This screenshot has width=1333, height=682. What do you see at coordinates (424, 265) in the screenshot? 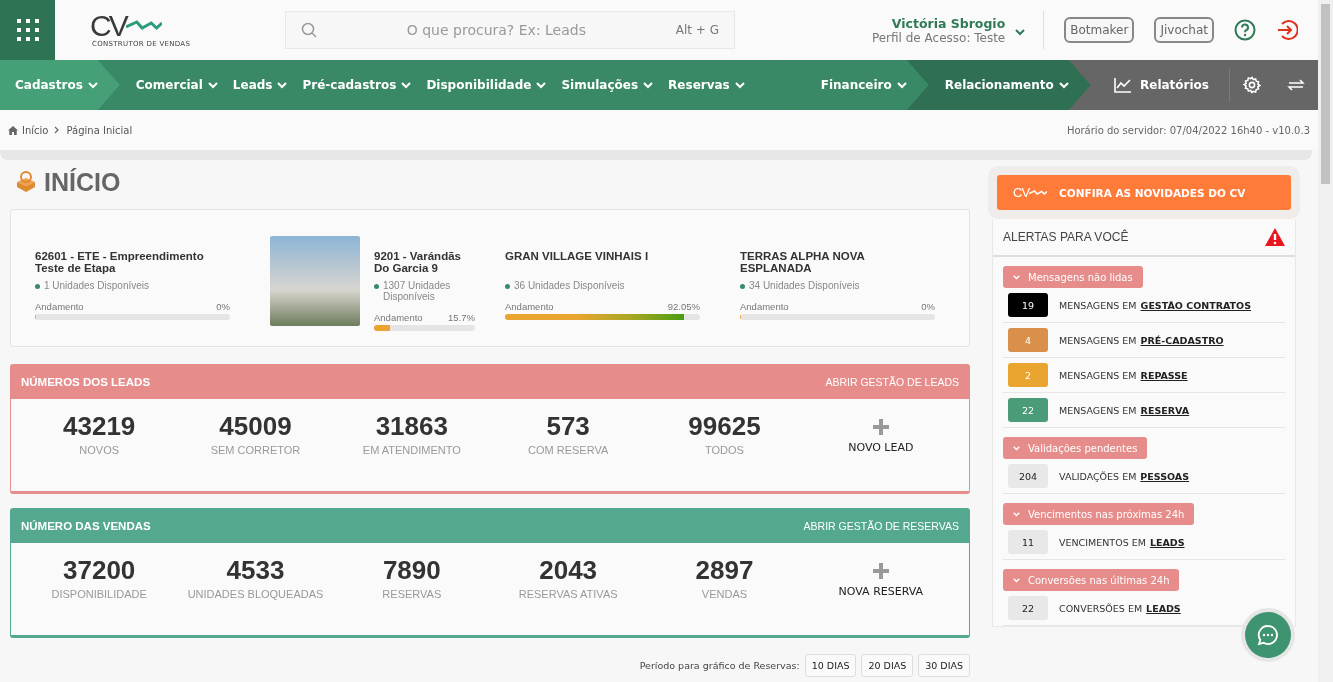
I see `project-name: 9201 - Varándãs Do Garcia 9` at bounding box center [424, 265].